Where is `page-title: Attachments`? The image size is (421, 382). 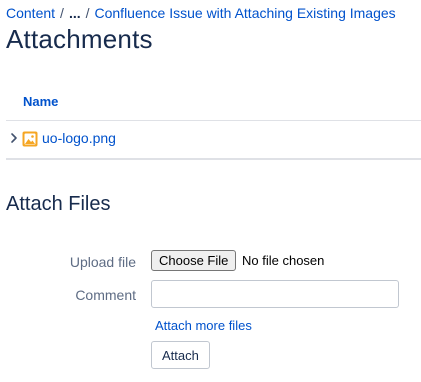
page-title: Attachments is located at coordinates (79, 39).